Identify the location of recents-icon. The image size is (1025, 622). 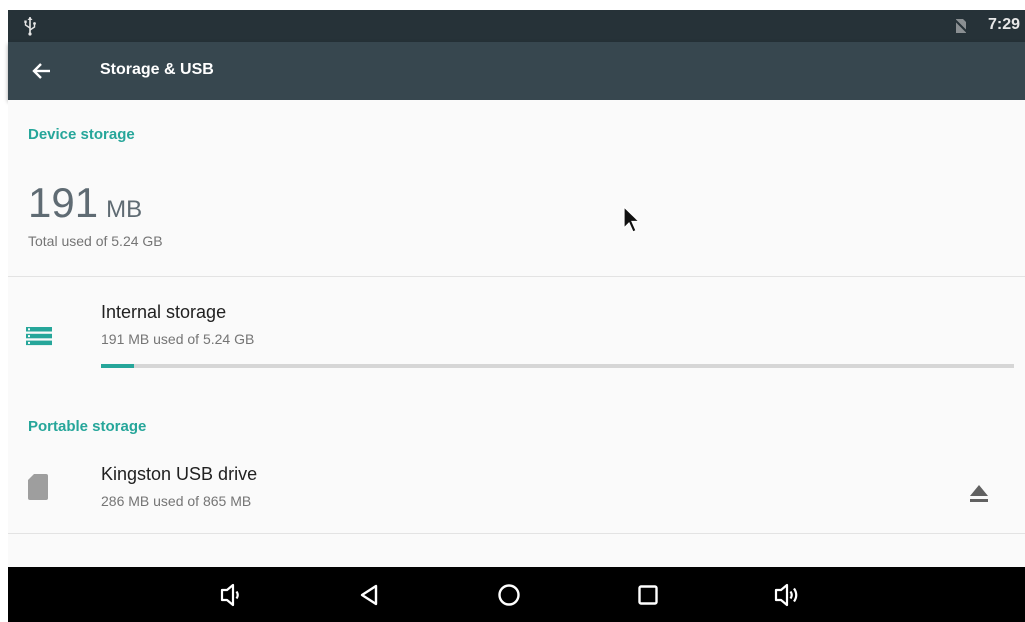
(648, 595).